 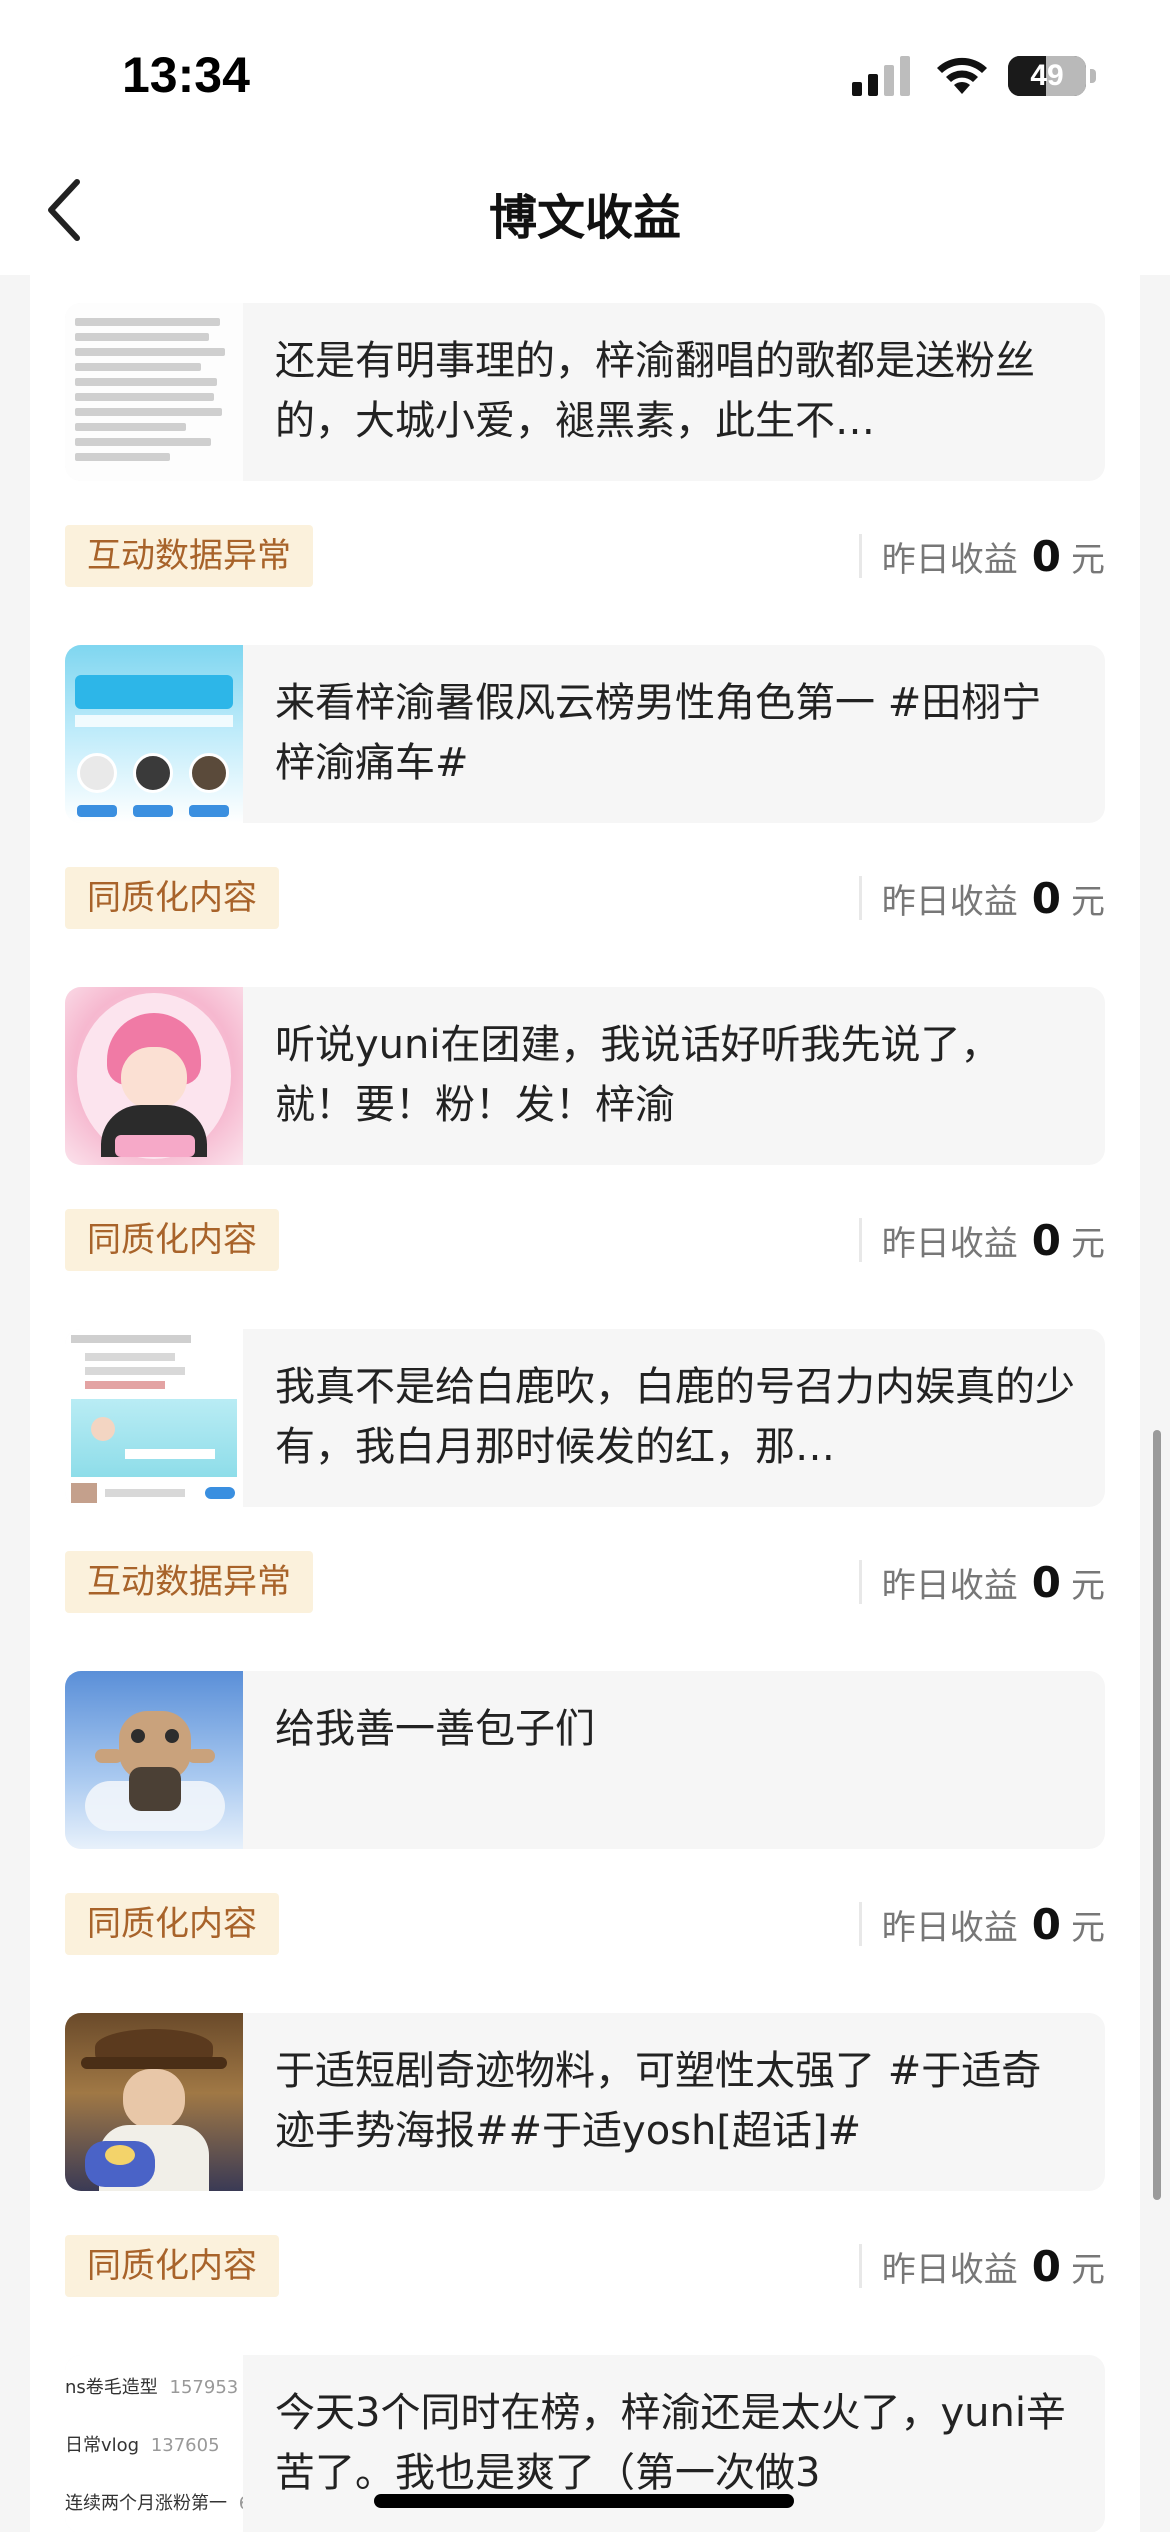 I want to click on thumb-list-row: 日常vlog 137605, so click(x=142, y=2445).